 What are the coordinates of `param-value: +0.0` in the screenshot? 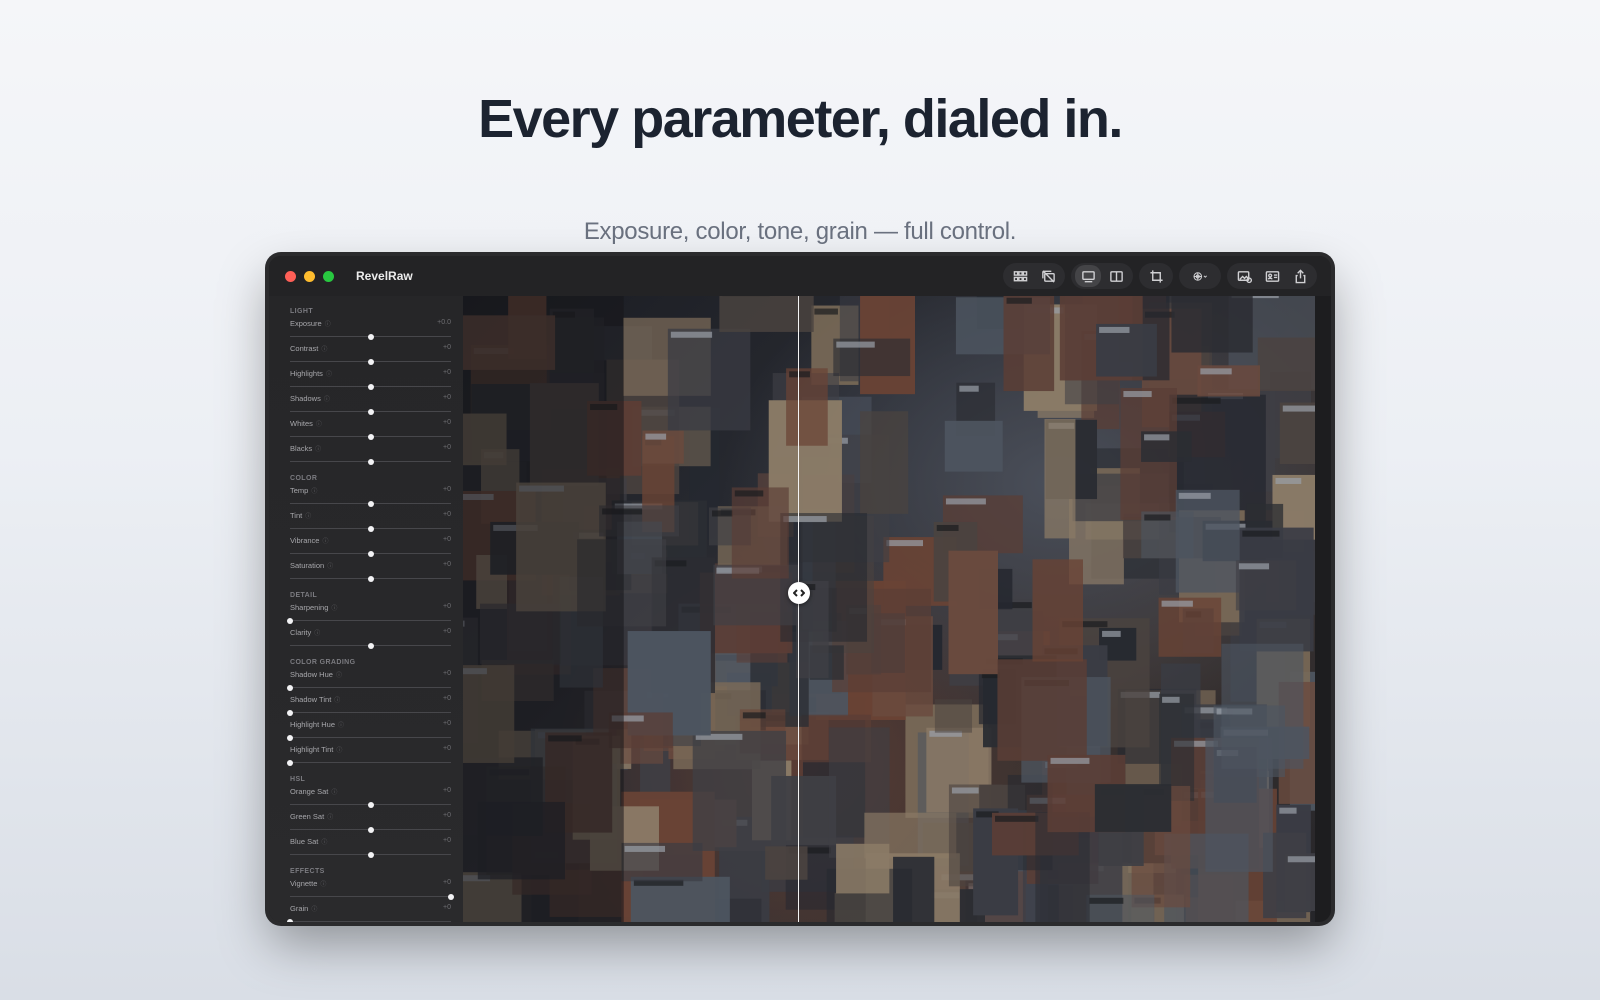 It's located at (444, 322).